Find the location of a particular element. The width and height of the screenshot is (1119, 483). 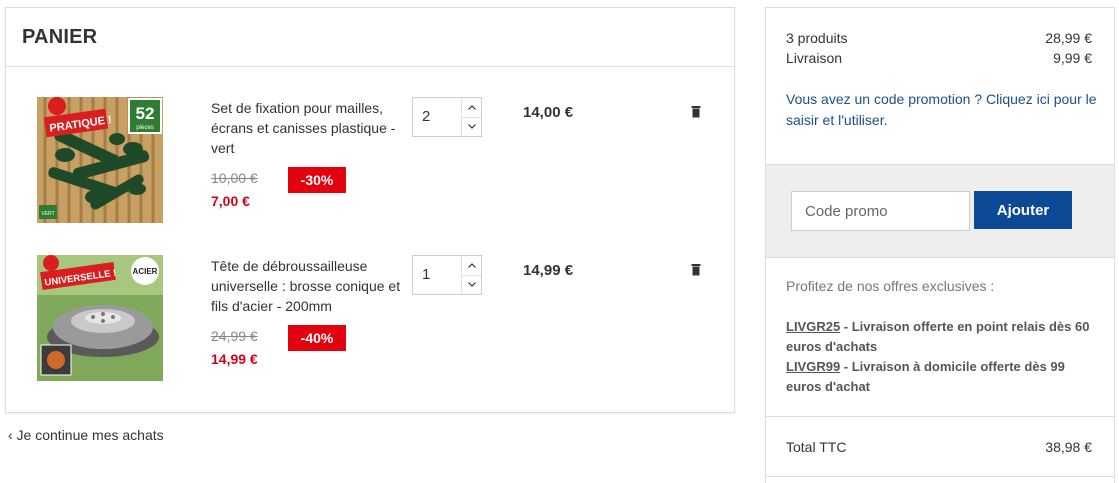

page-title: PANIER is located at coordinates (60, 36).